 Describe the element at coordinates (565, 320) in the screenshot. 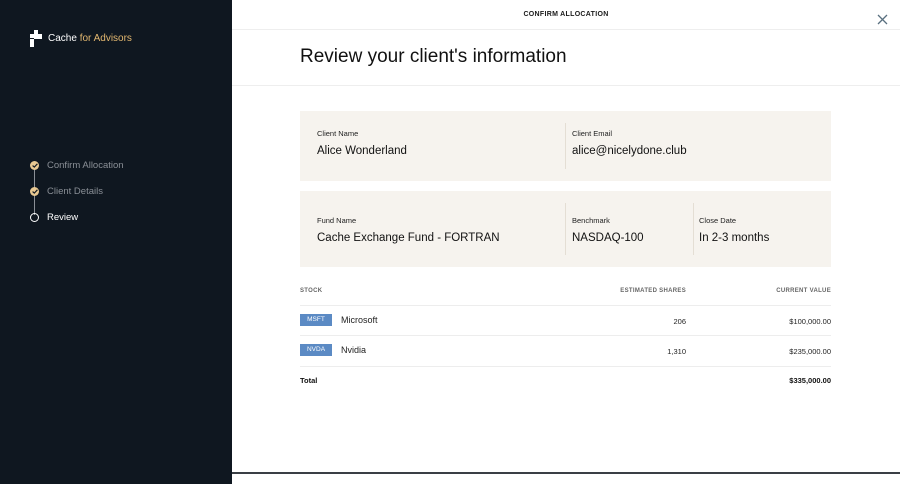

I see `table-row: MSFT Microsoft 206 $100,000.00` at that location.